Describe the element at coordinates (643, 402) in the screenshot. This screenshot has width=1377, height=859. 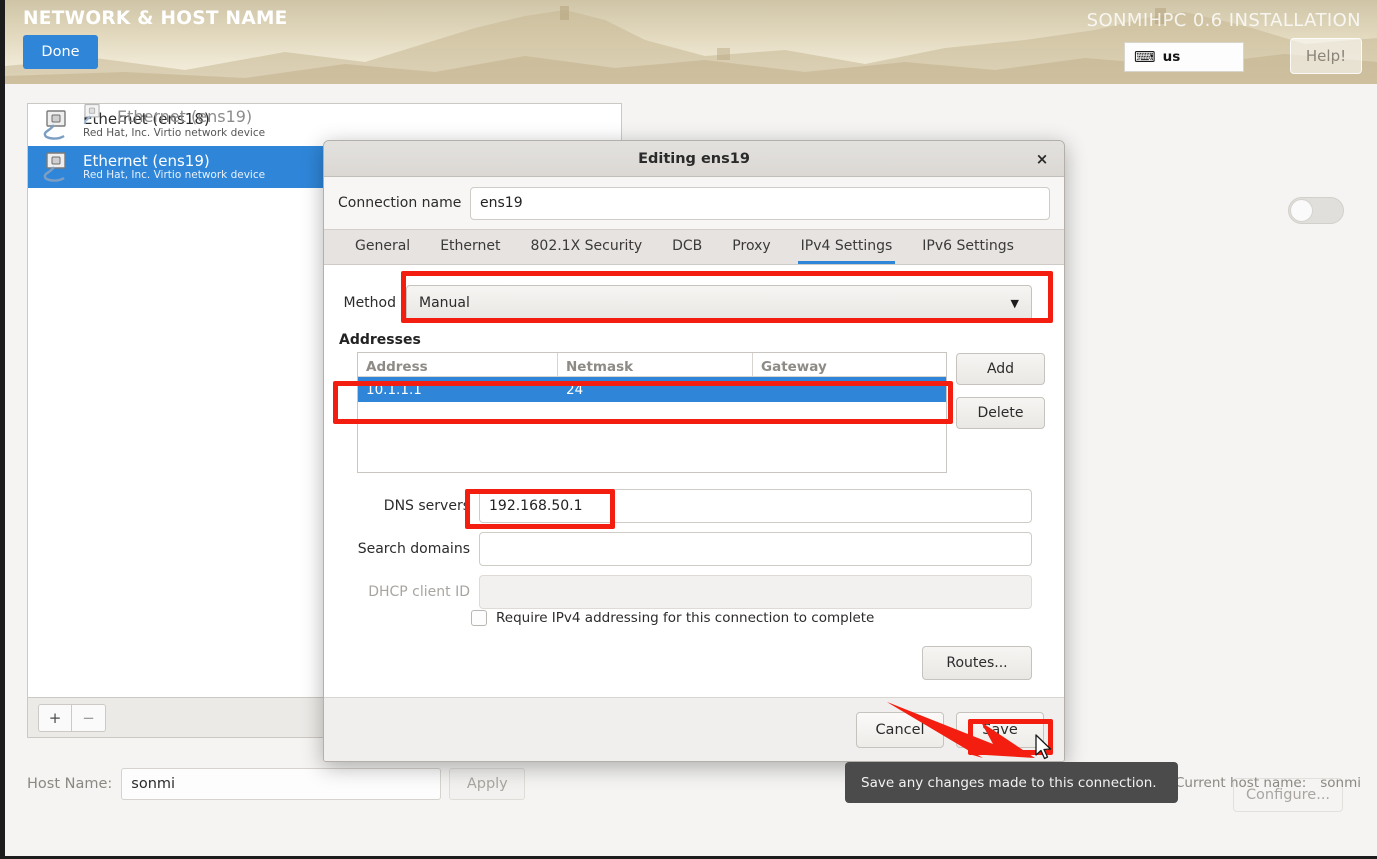
I see `annotation-box-address` at that location.